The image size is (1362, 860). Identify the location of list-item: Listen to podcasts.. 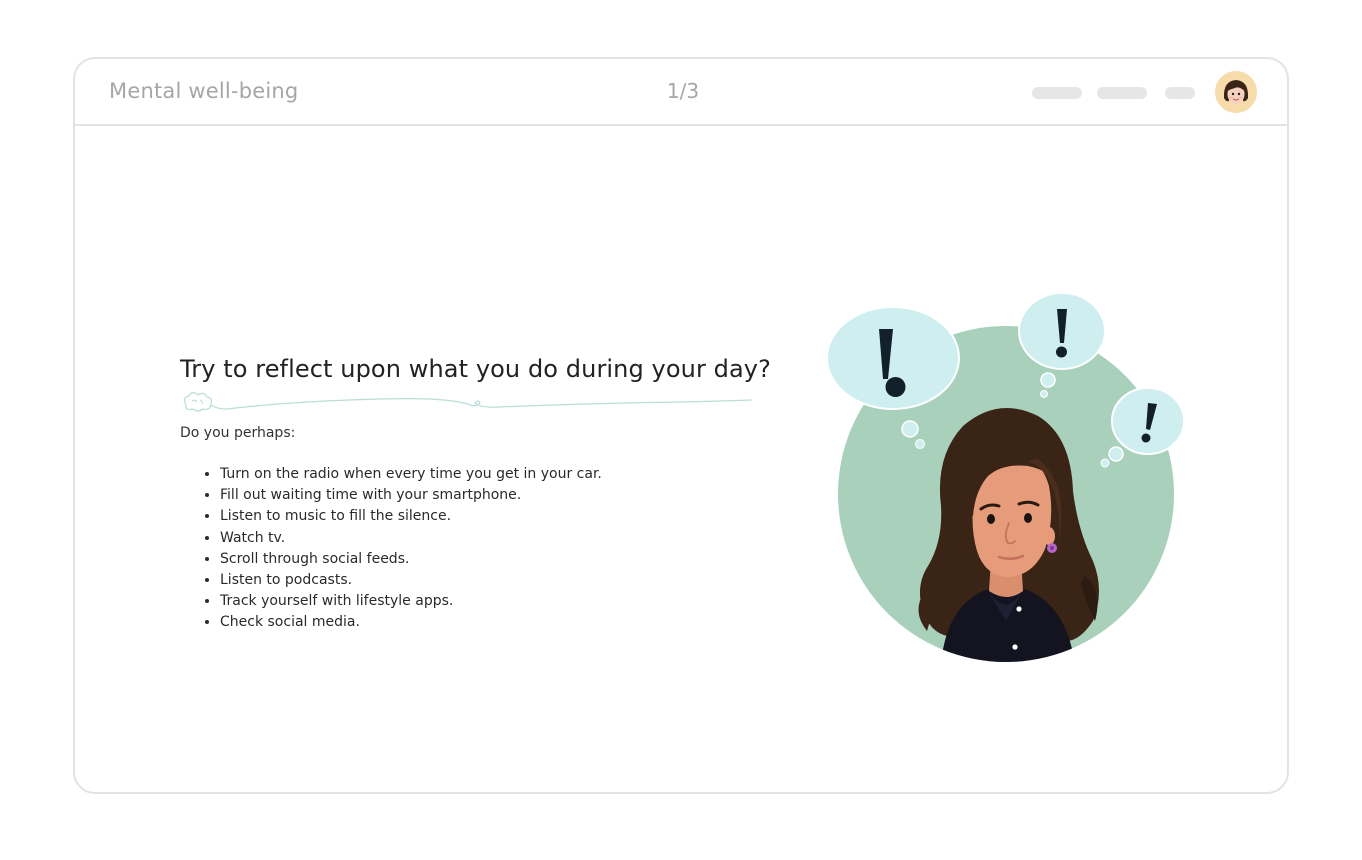
(411, 580).